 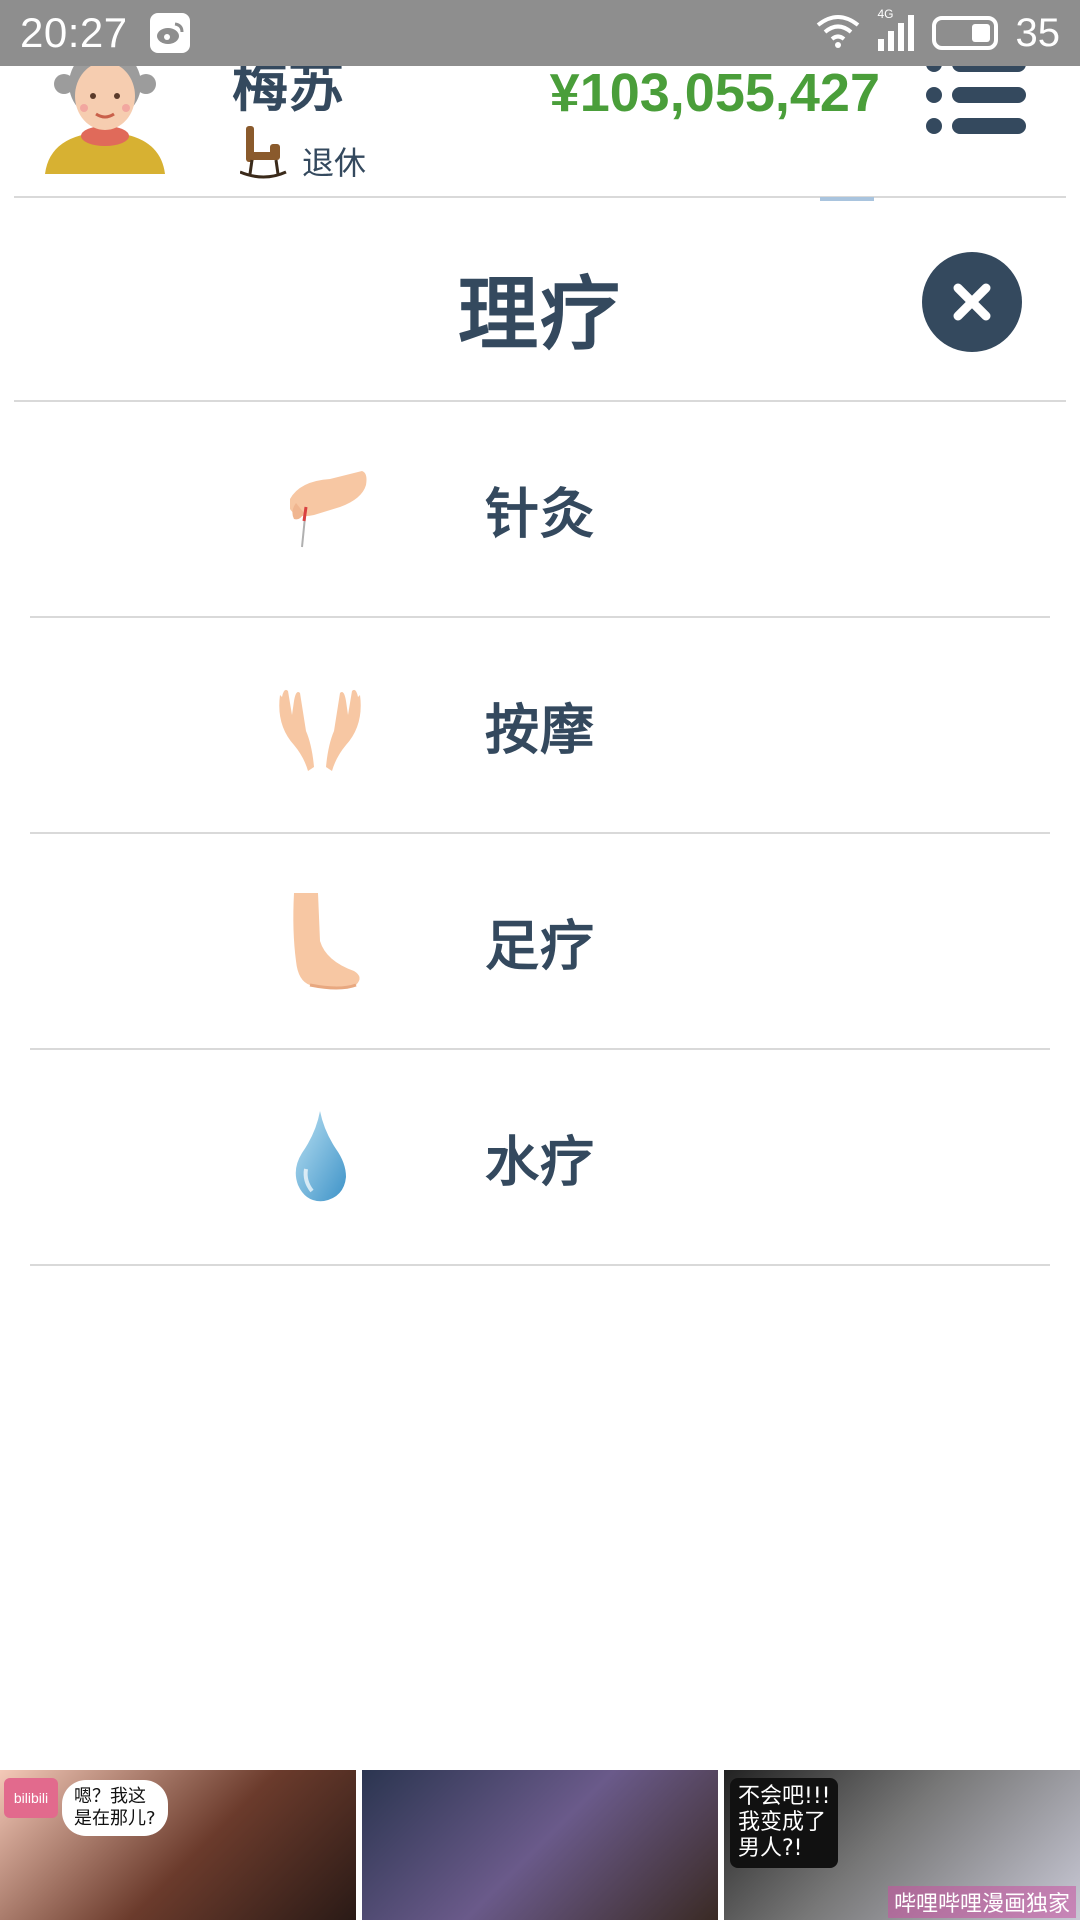 What do you see at coordinates (334, 163) in the screenshot?
I see `status-label: 退休` at bounding box center [334, 163].